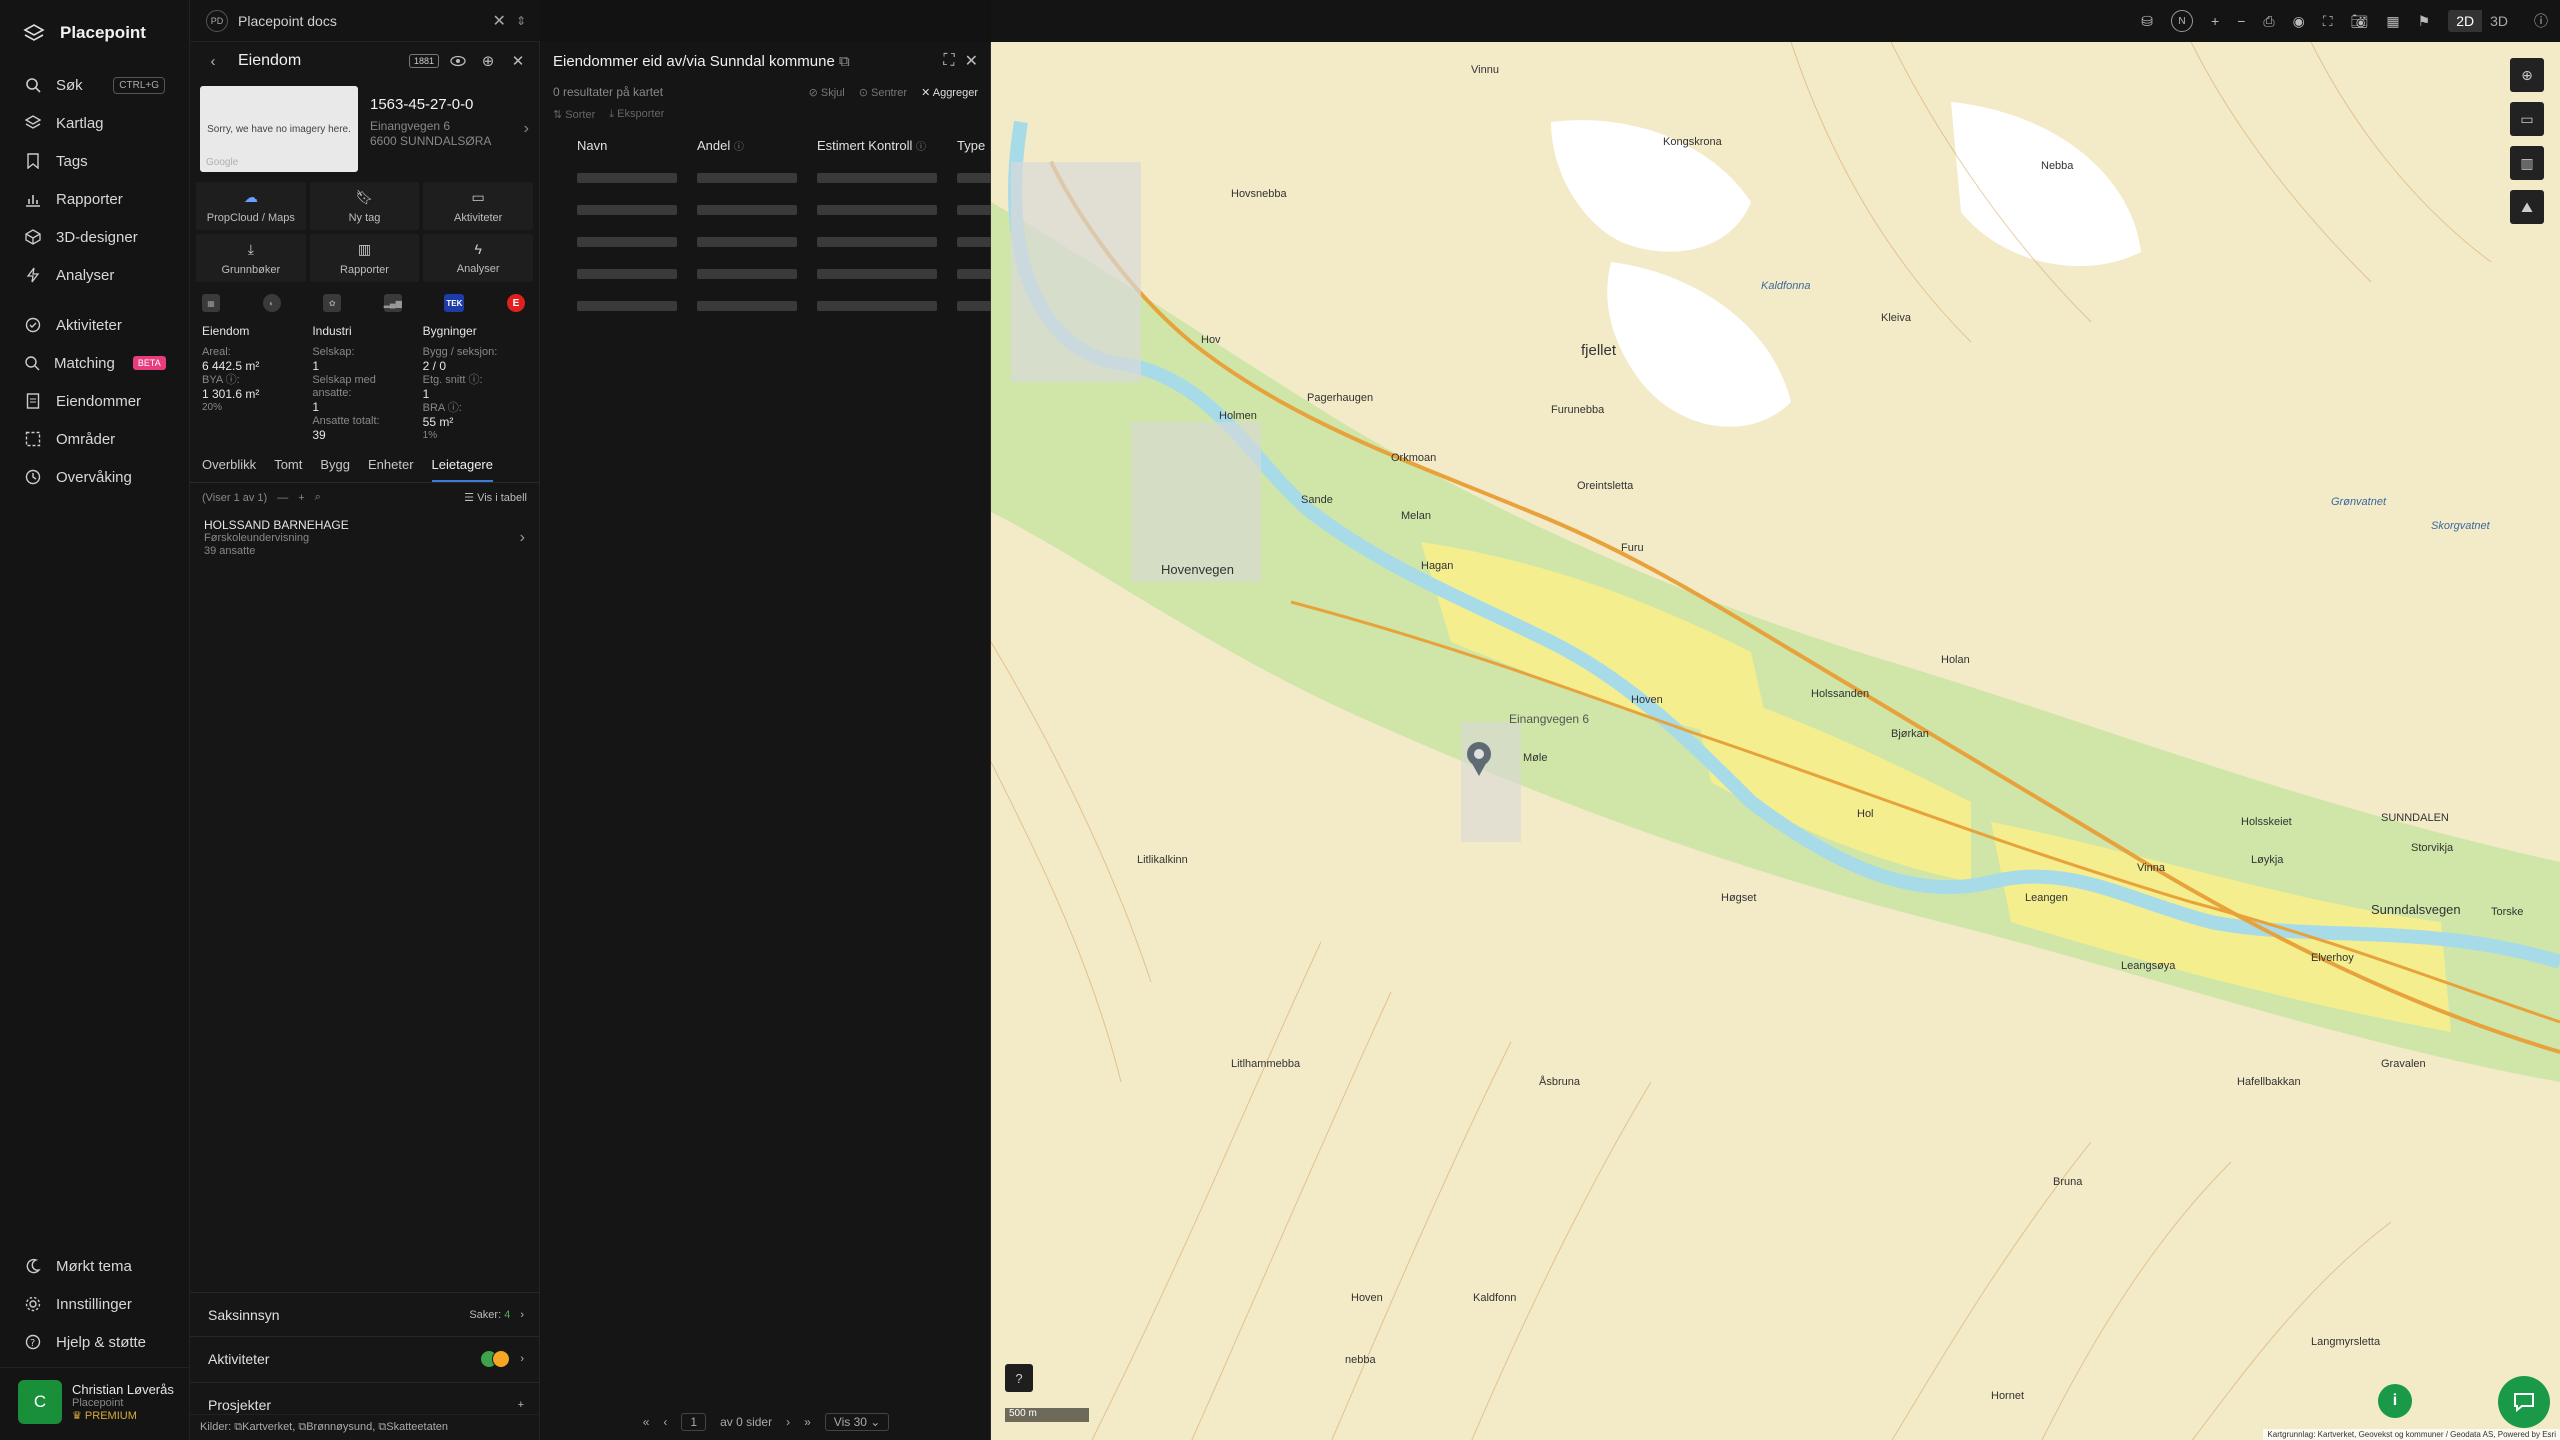 The width and height of the screenshot is (2560, 1440). Describe the element at coordinates (636, 115) in the screenshot. I see `export-button: ⤓ Eksporter` at that location.